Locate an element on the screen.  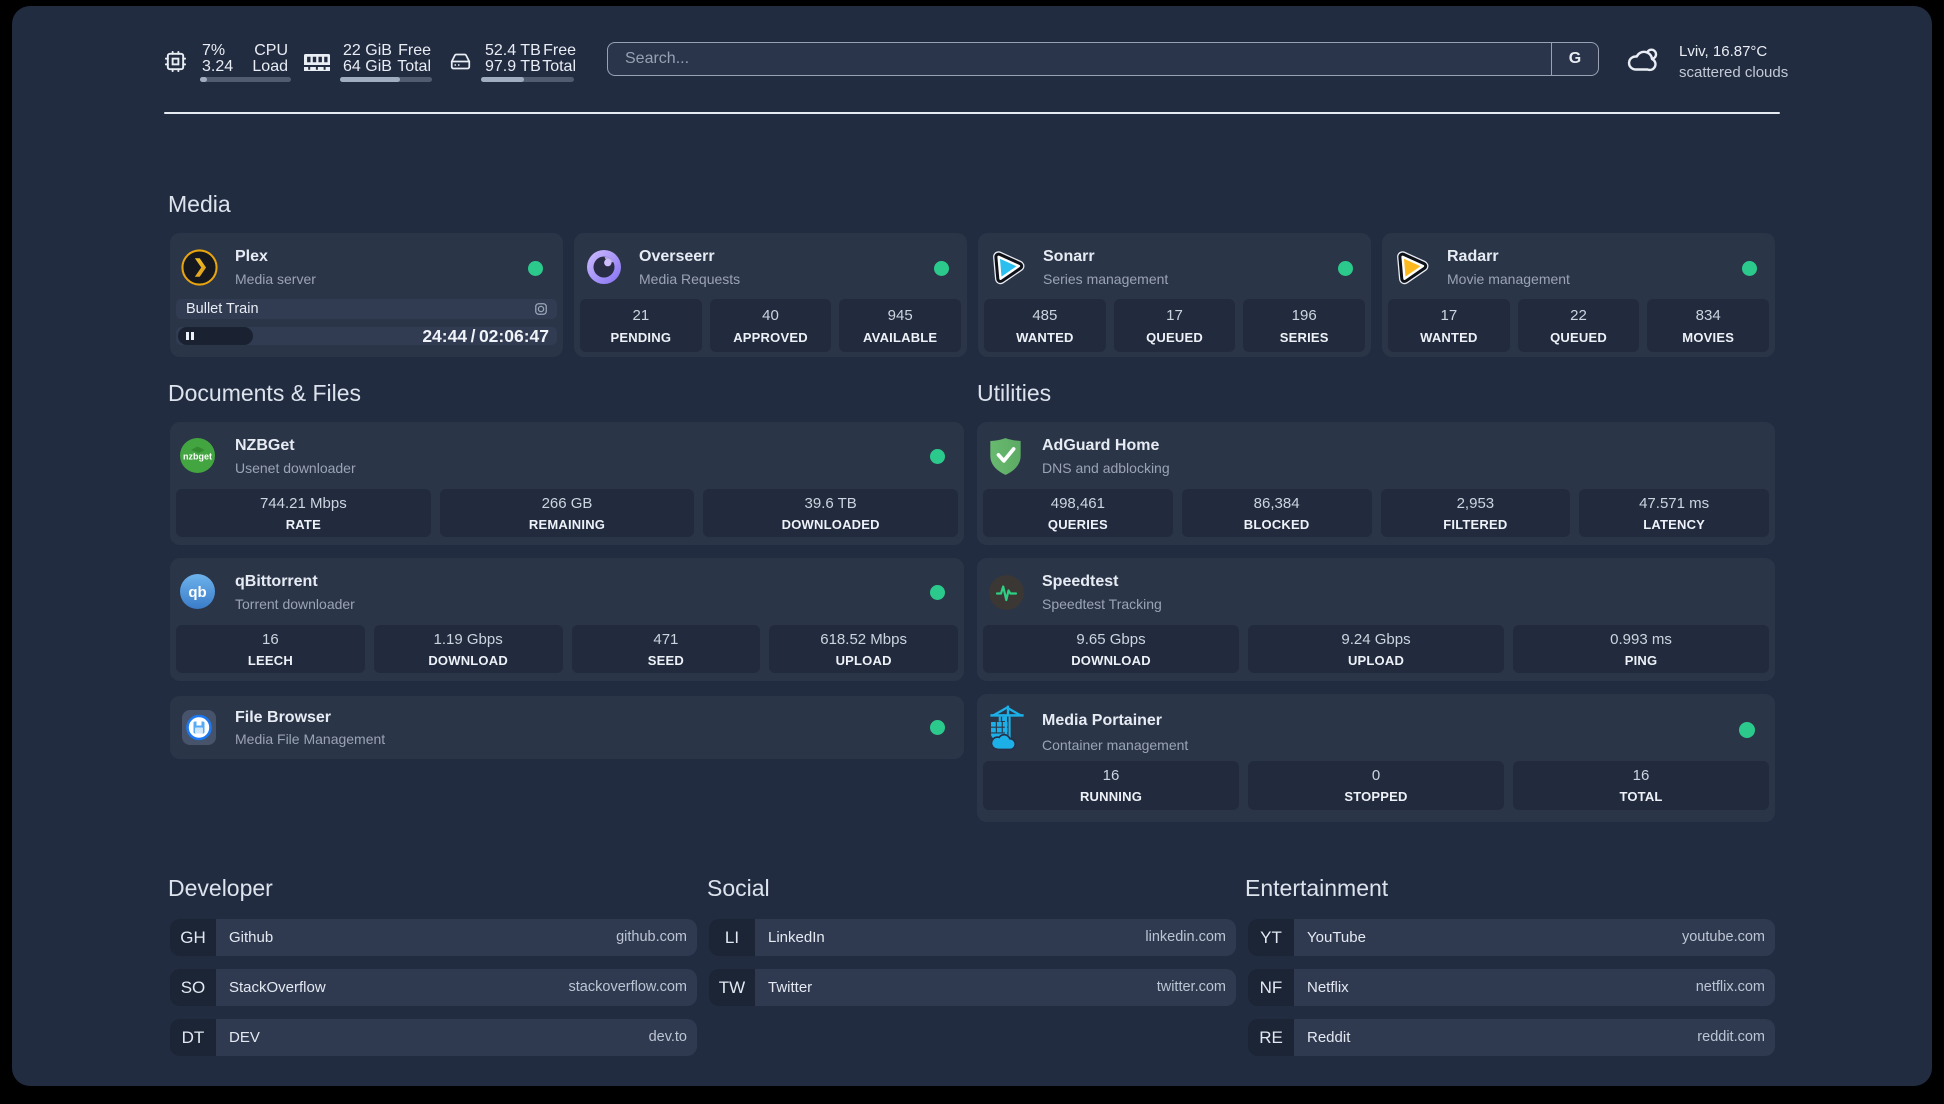
svg-text: nzbget is located at coordinates (197, 457).